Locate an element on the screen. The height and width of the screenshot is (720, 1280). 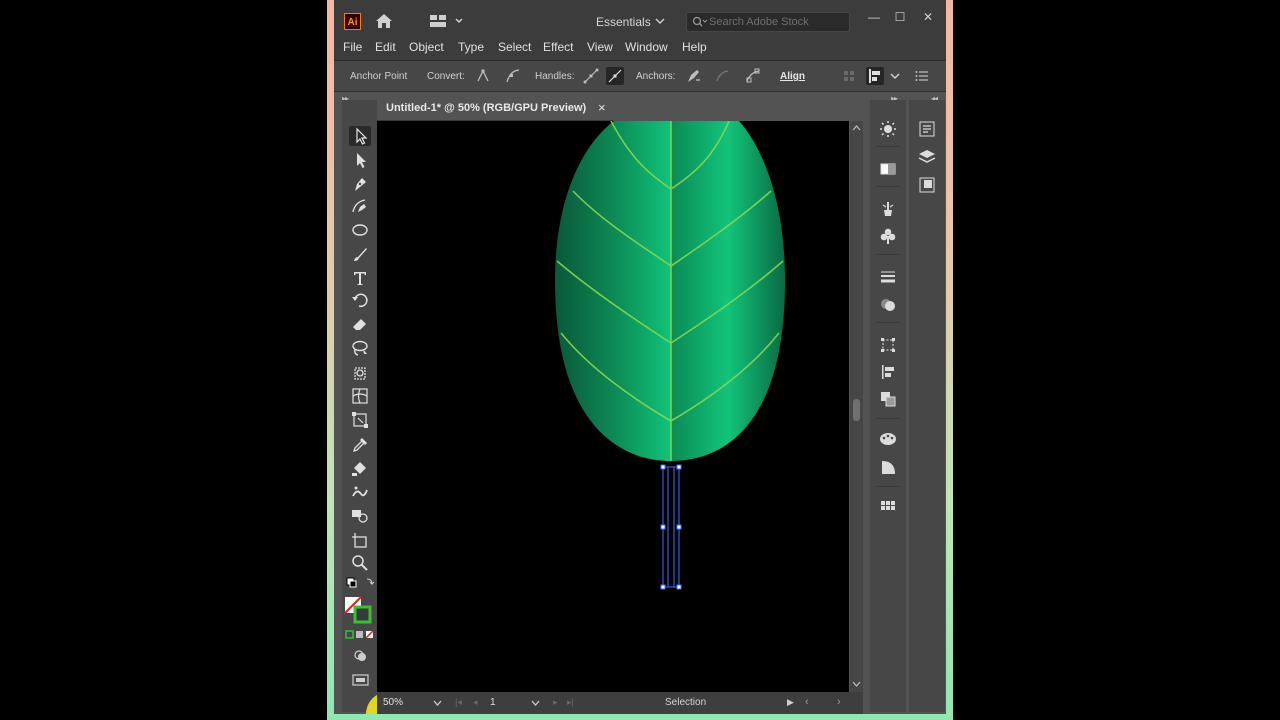
type-tool is located at coordinates (360, 278).